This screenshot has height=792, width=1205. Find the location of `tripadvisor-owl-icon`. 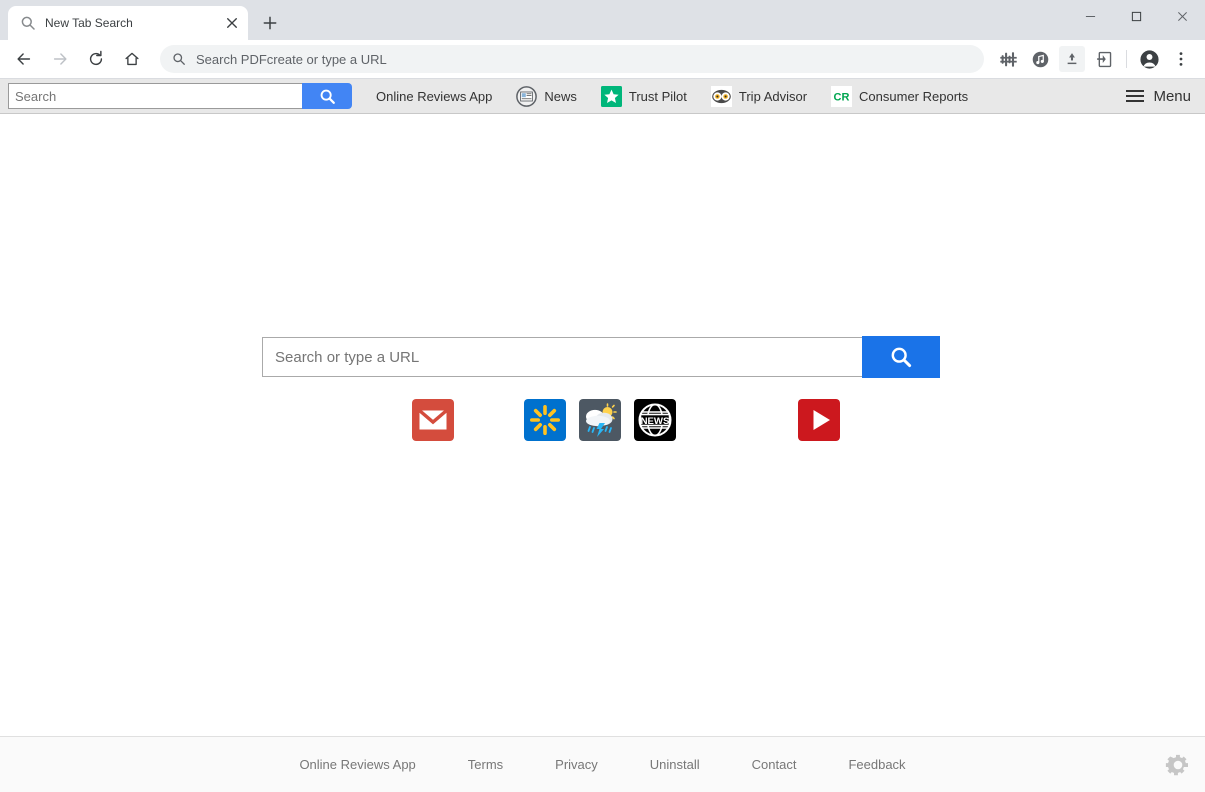

tripadvisor-owl-icon is located at coordinates (721, 96).